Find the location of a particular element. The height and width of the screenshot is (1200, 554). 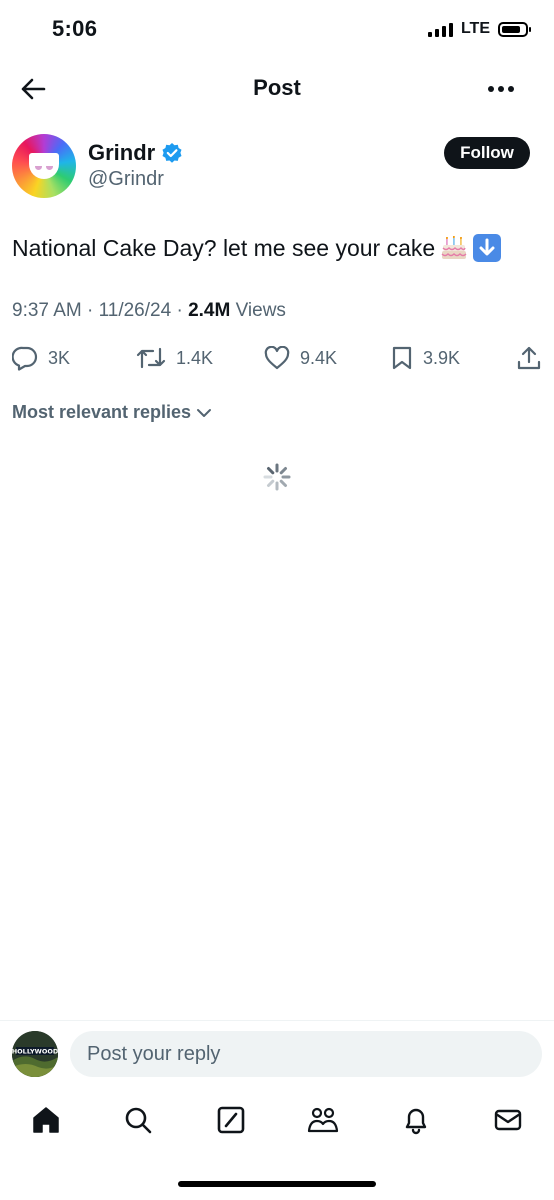

down-arrow-icon is located at coordinates (487, 248).